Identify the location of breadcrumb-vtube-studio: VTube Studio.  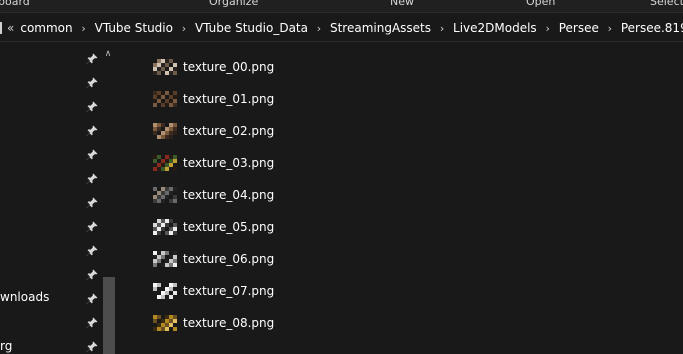
(134, 28).